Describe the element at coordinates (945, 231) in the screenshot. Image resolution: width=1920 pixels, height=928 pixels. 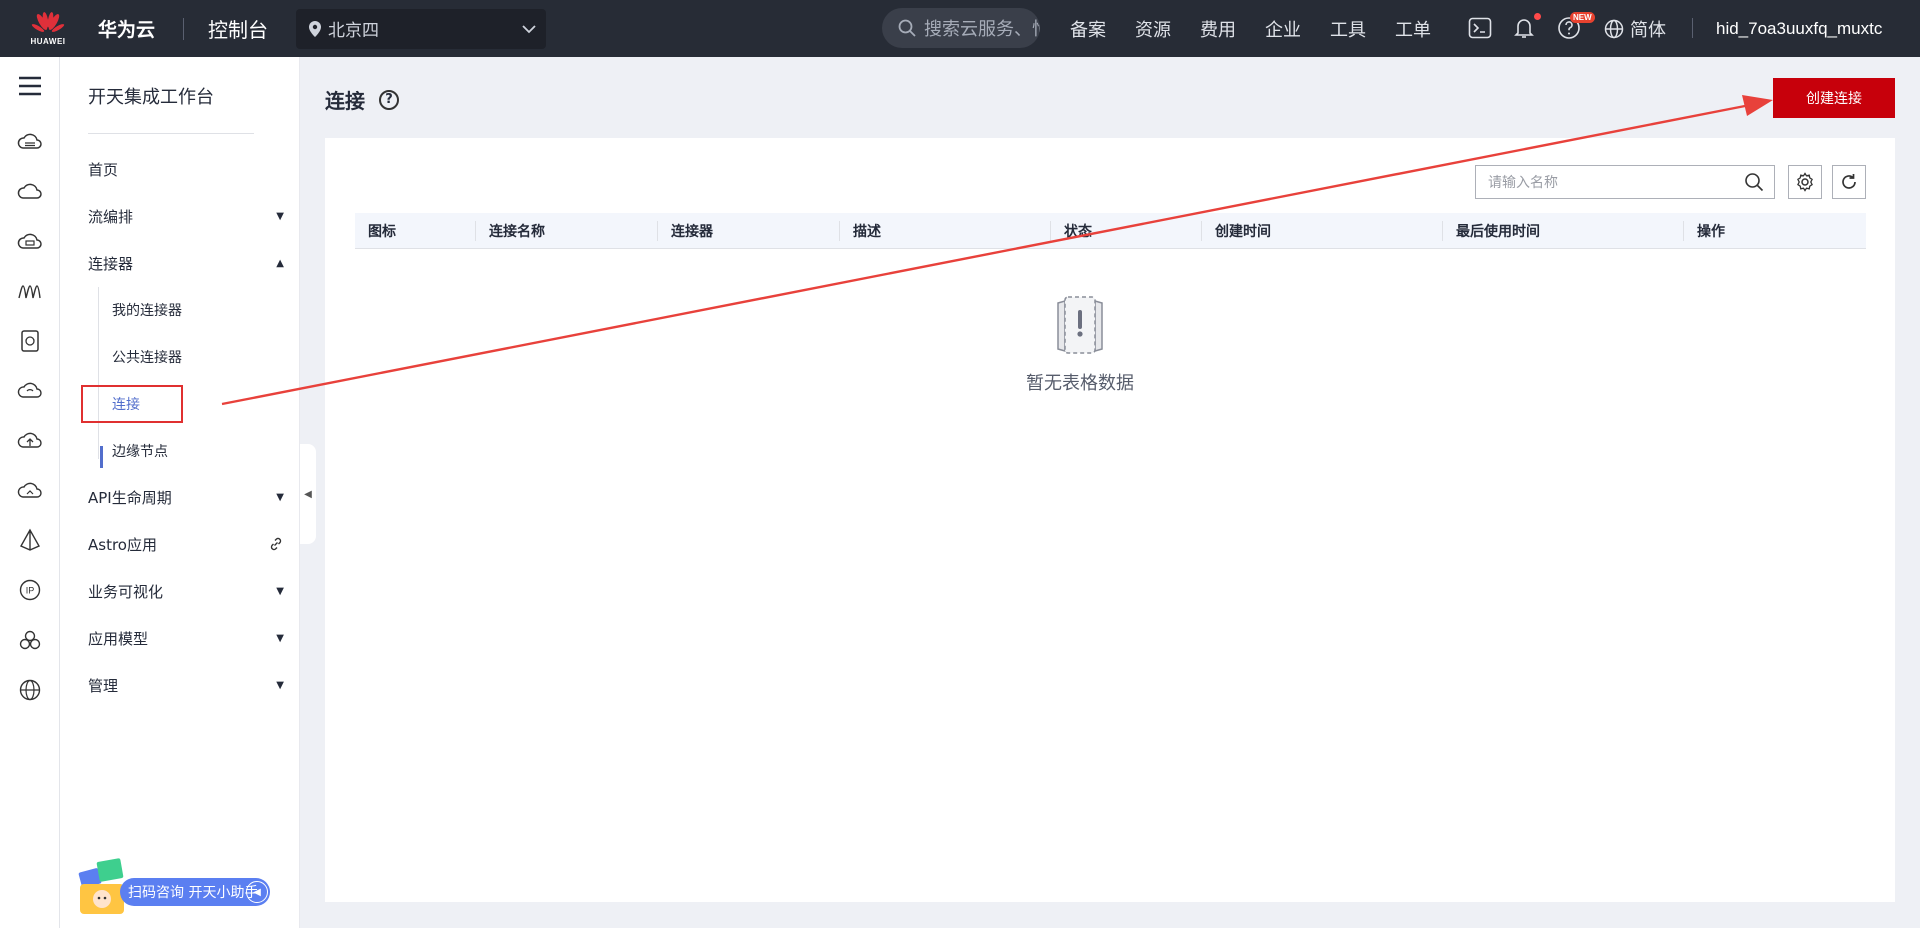
I see `column-header-description: 描述` at that location.